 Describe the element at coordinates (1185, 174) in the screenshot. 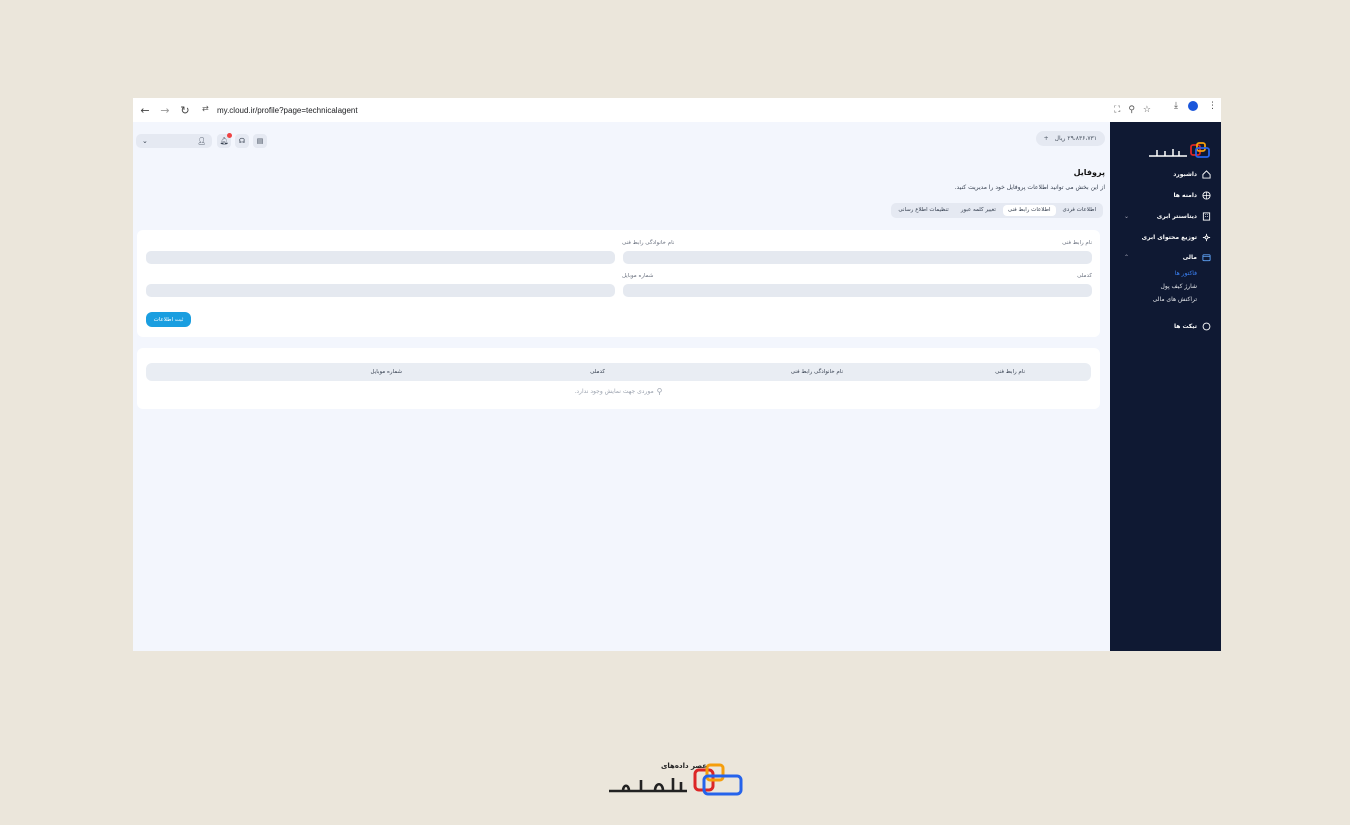

I see `sidebar-item-label: داشبورد` at that location.